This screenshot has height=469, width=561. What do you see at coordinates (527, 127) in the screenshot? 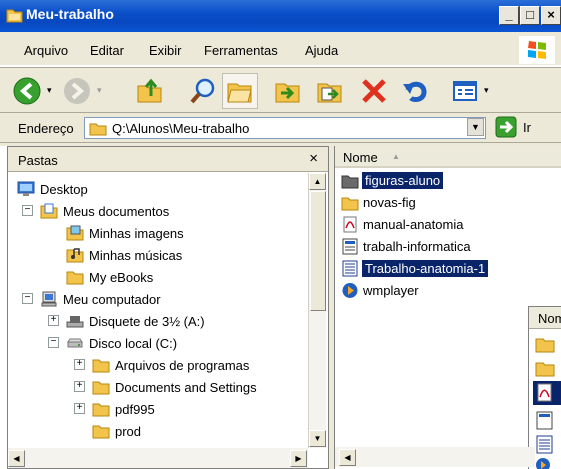
I see `go-button: Ir` at bounding box center [527, 127].